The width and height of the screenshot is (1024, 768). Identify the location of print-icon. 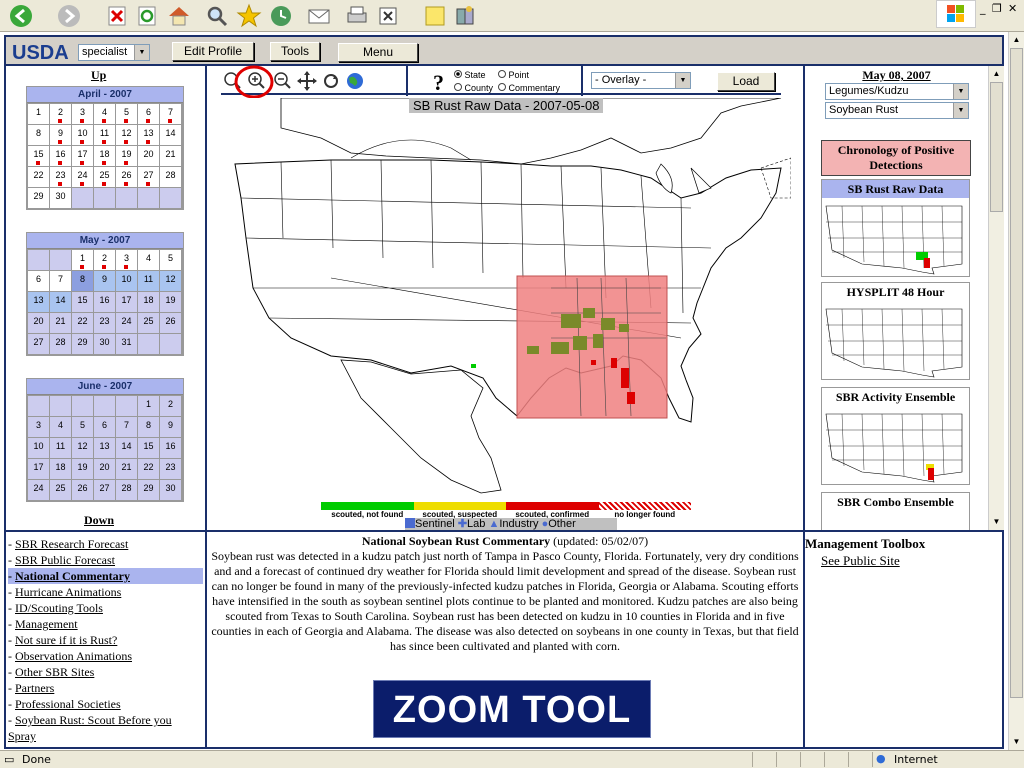
(357, 16).